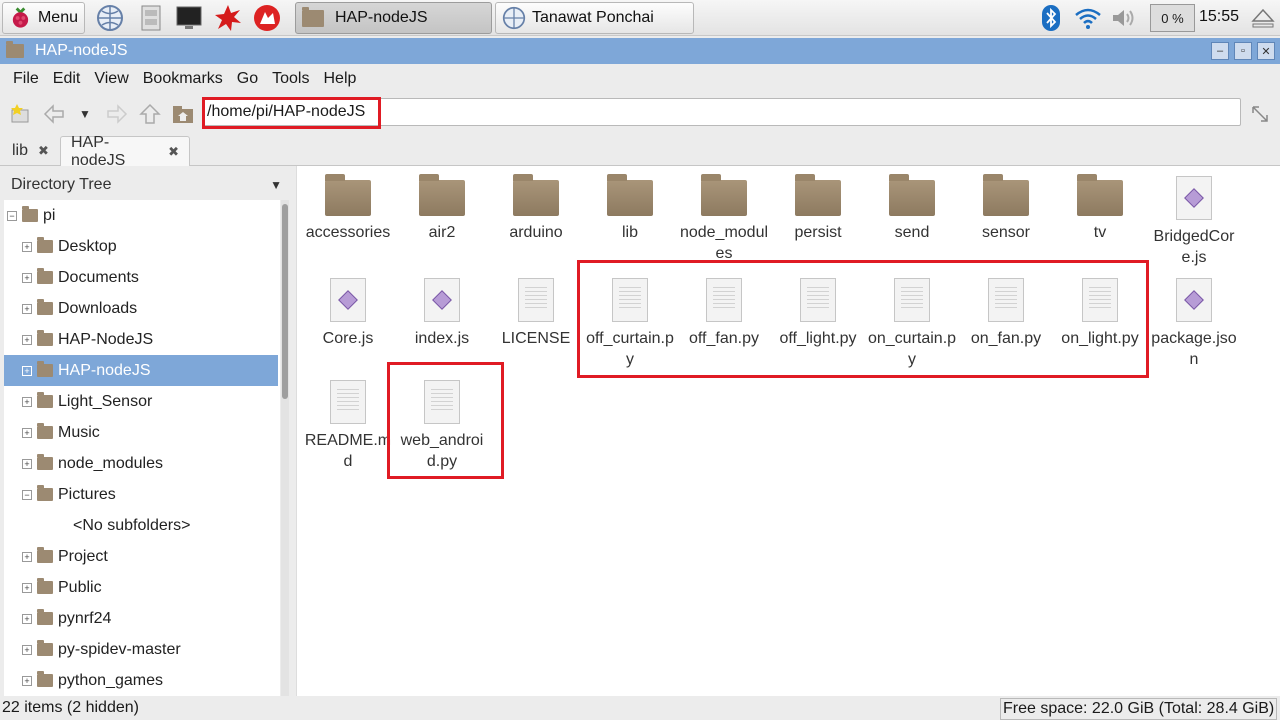 This screenshot has height=720, width=1280. Describe the element at coordinates (141, 370) in the screenshot. I see `tree-item-hap-nodejs: + HAP-nodeJS` at that location.